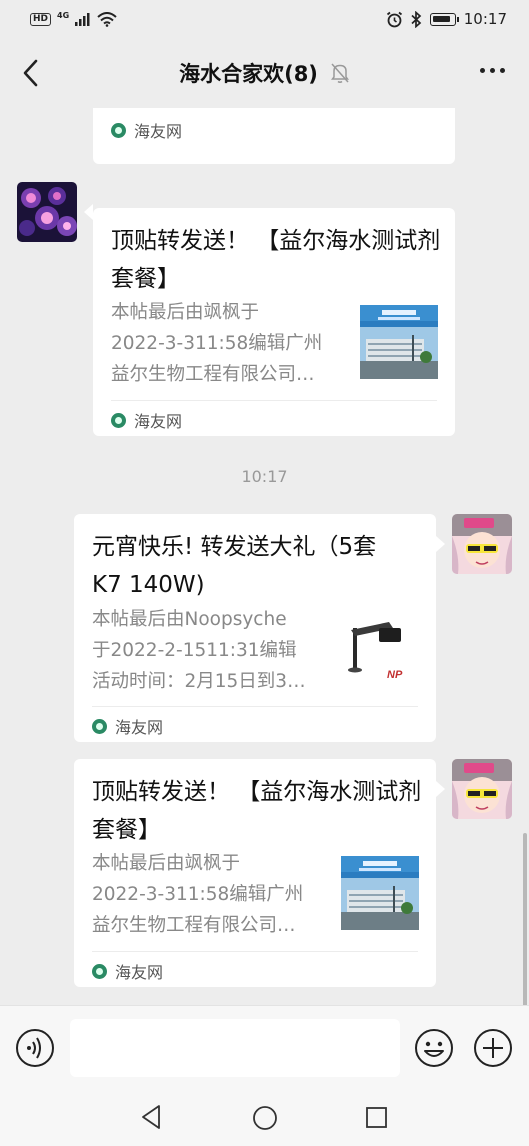  I want to click on chat-title: 海水合家欢(8), so click(248, 73).